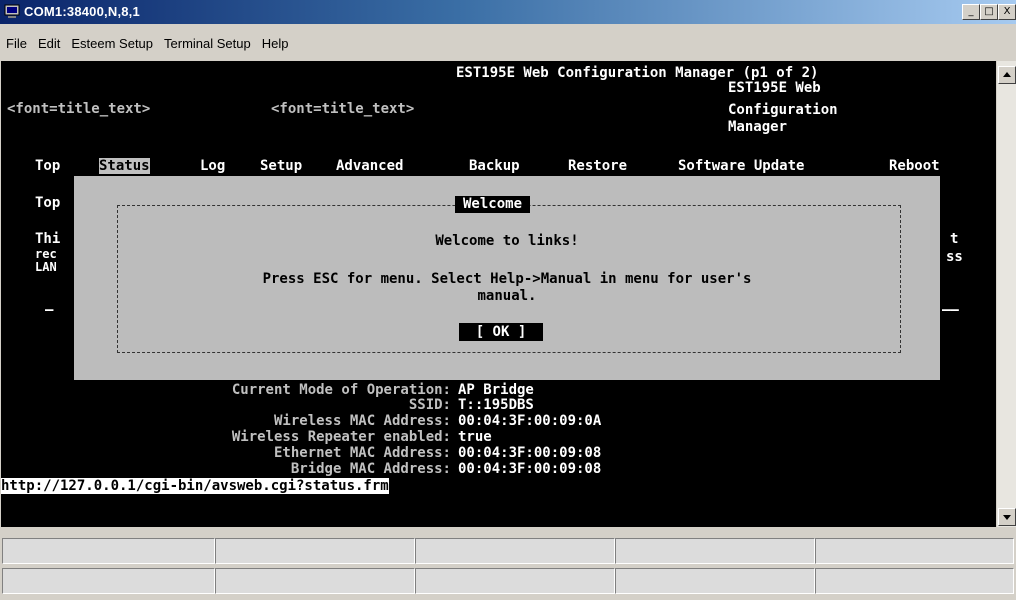 The width and height of the screenshot is (1016, 600). What do you see at coordinates (48, 203) in the screenshot?
I see `hidden-text-top: Top` at bounding box center [48, 203].